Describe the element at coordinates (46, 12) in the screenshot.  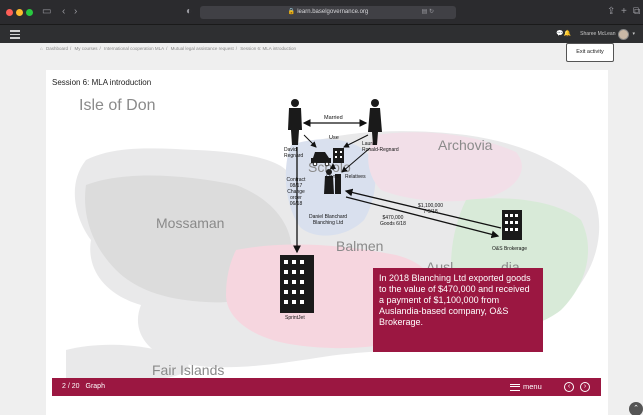
I see `sidebar-icon: ▭` at that location.